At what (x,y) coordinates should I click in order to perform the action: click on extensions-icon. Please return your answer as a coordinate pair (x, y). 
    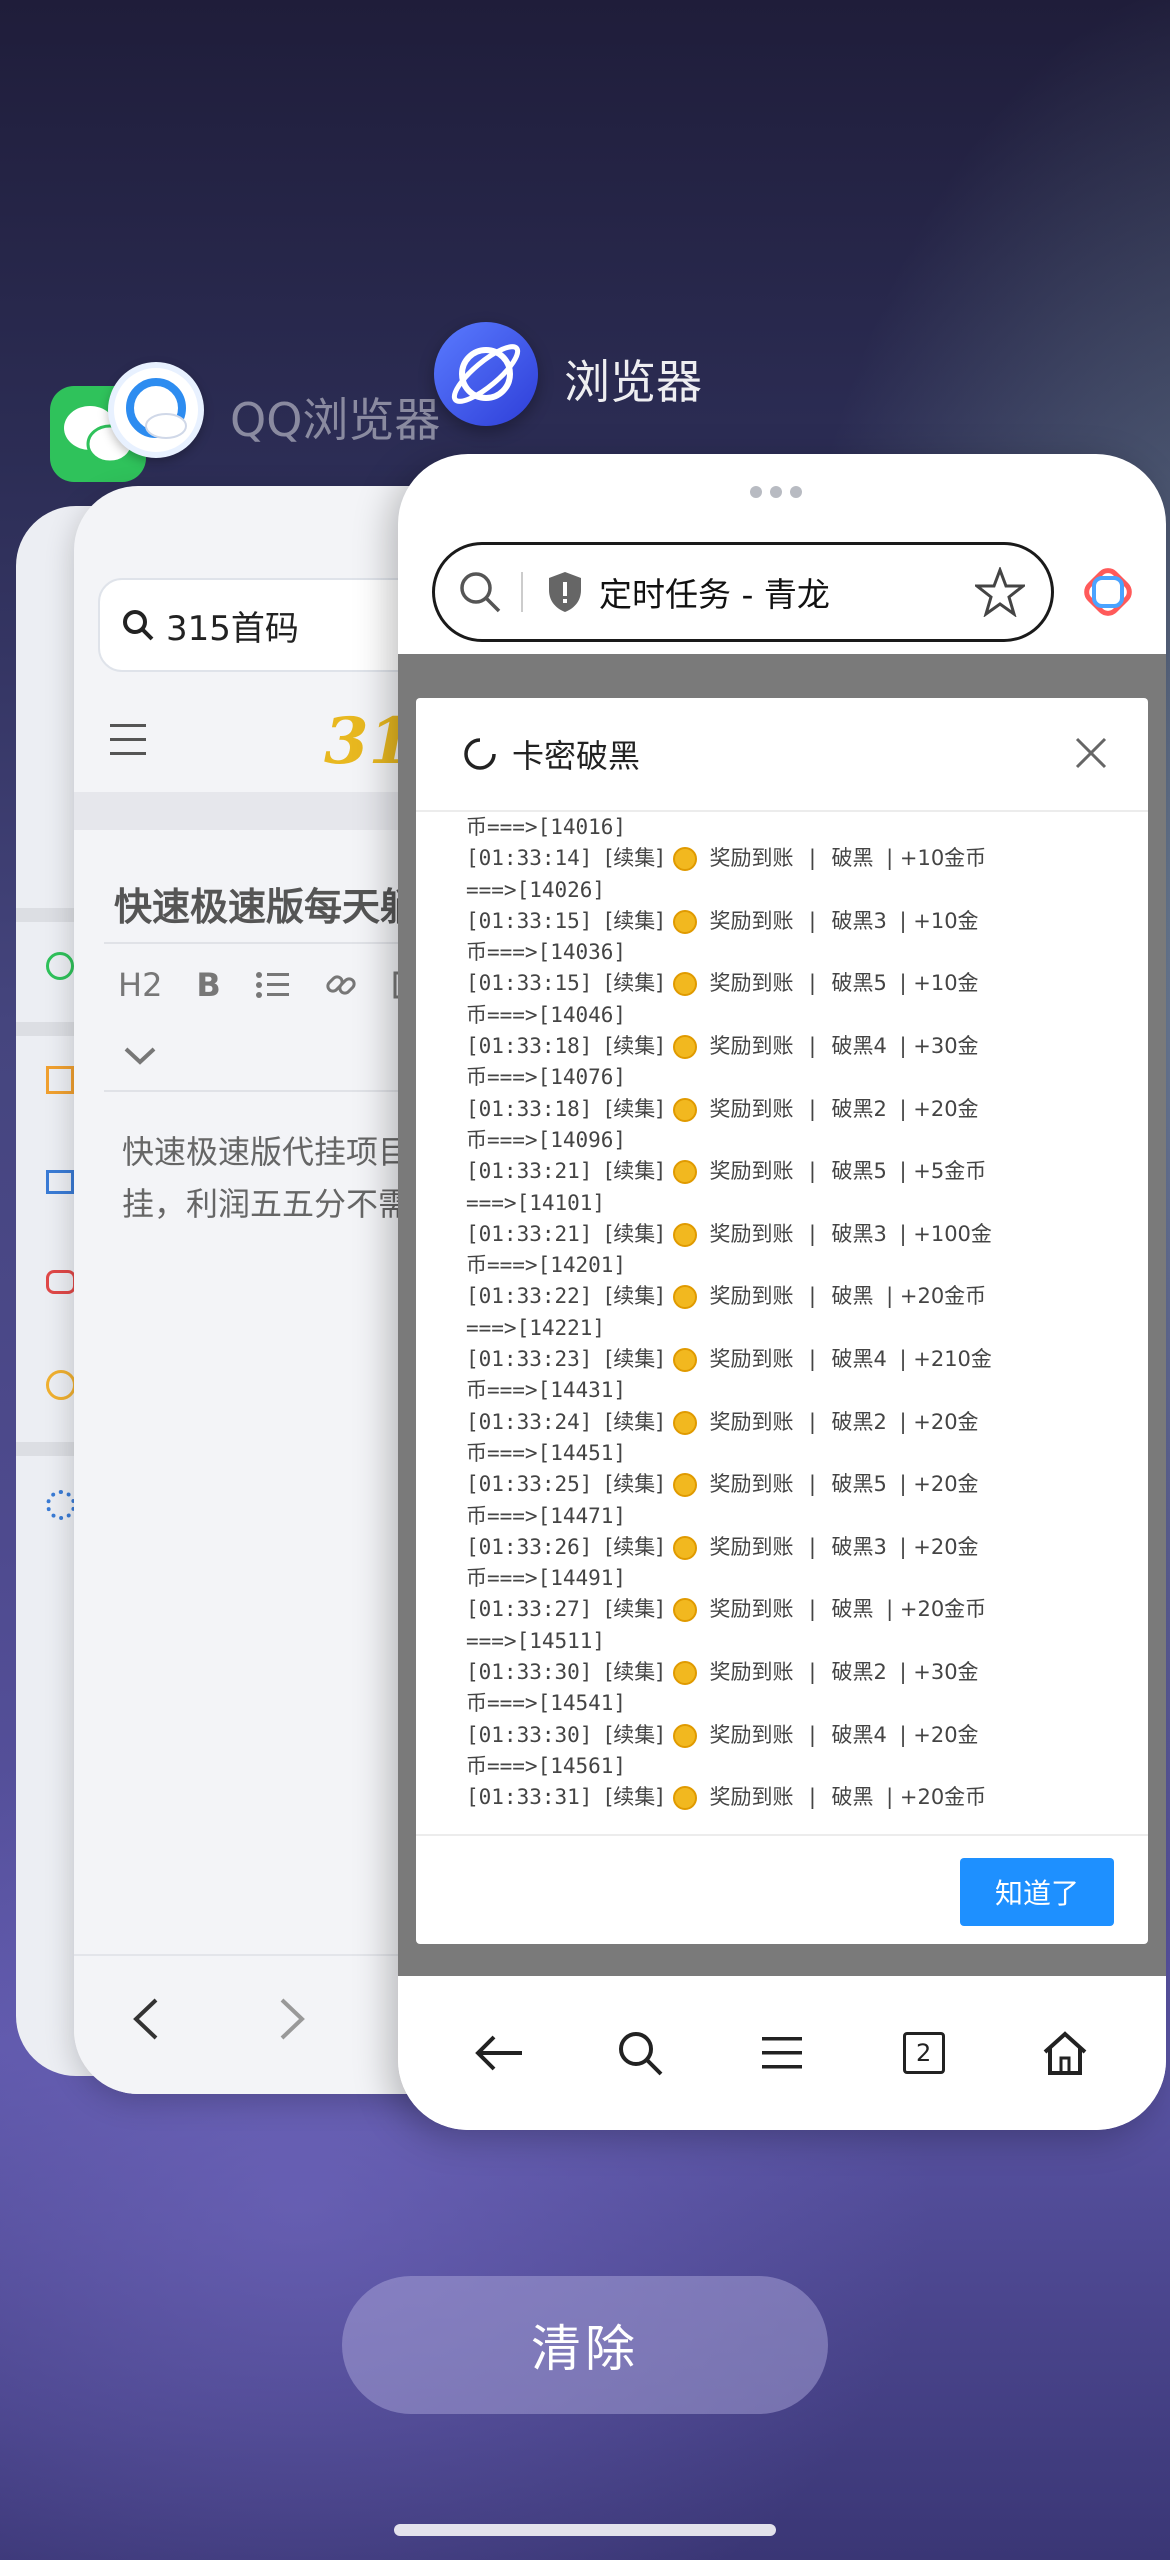
    Looking at the image, I should click on (1108, 592).